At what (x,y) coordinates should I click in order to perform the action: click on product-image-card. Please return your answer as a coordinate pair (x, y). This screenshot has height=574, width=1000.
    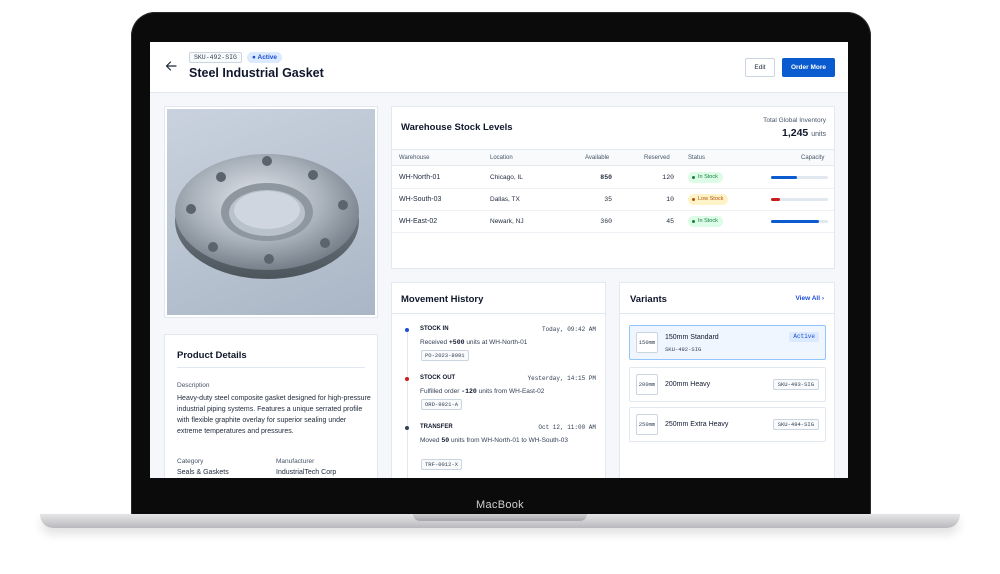
    Looking at the image, I should click on (271, 212).